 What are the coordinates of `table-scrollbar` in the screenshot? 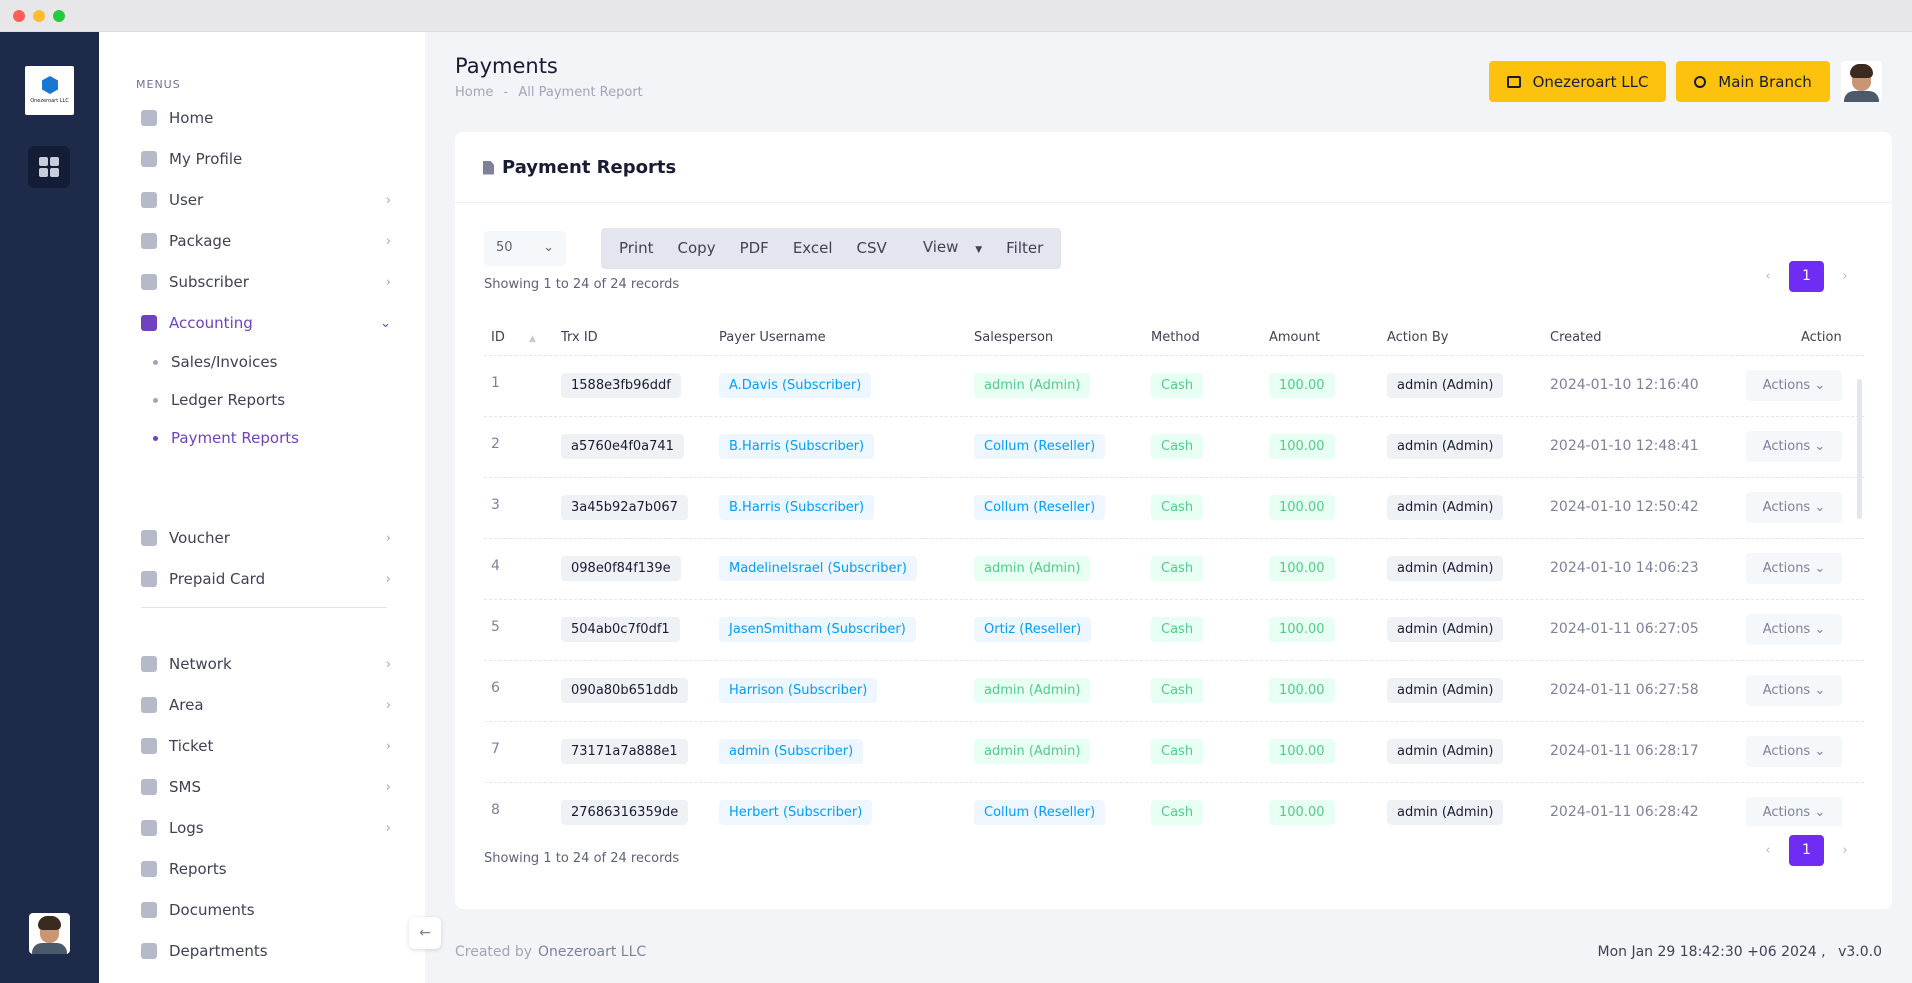 It's located at (1859, 449).